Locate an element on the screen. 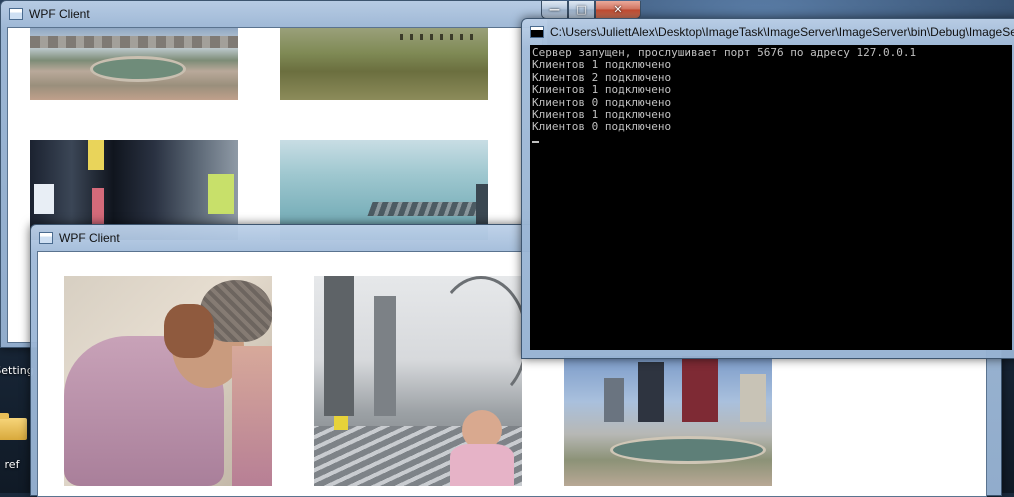  console-line: Клиентов 0 подключено is located at coordinates (602, 127).